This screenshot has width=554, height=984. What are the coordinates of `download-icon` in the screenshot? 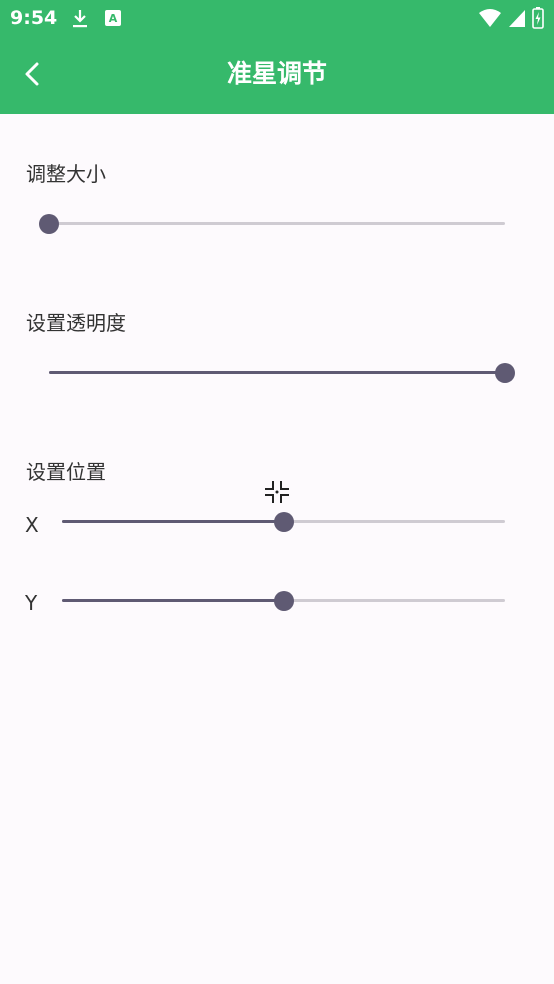 It's located at (80, 19).